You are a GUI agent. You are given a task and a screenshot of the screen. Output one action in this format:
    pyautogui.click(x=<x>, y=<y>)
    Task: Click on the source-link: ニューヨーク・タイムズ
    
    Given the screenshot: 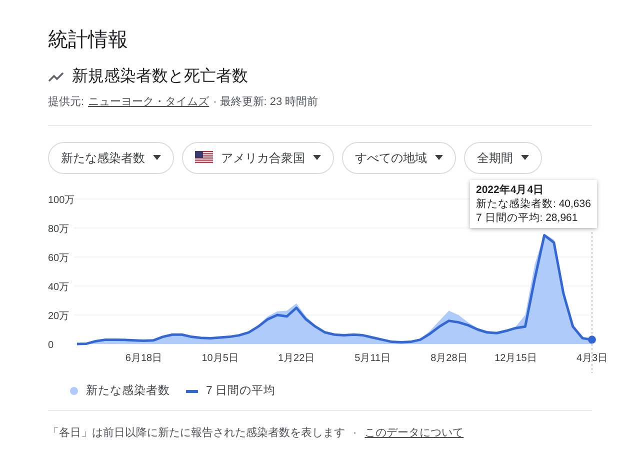 What is the action you would take?
    pyautogui.click(x=149, y=102)
    